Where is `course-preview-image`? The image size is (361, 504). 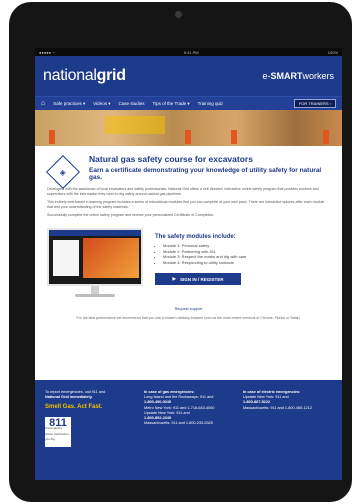
course-preview-image is located at coordinates (95, 262).